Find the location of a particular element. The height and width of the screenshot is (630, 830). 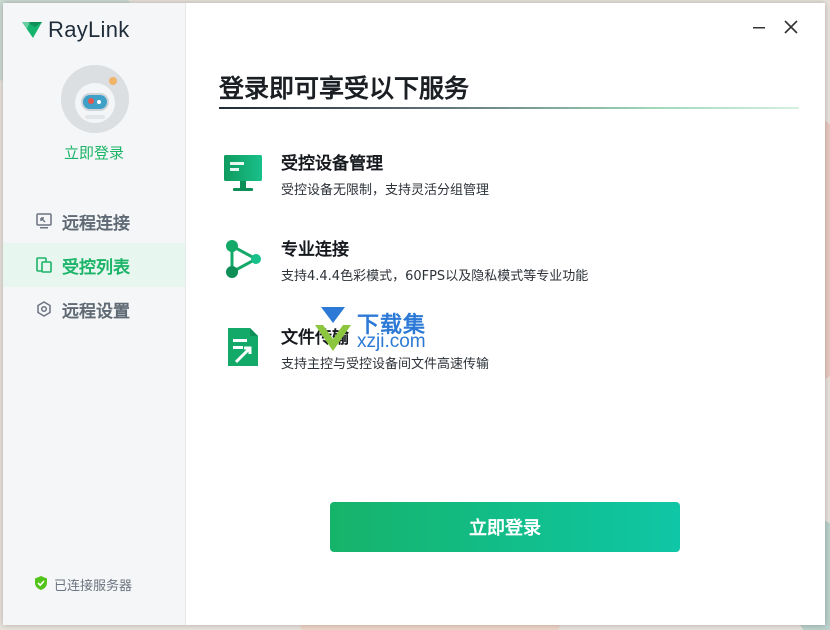

controlled-list-icon is located at coordinates (44, 265).